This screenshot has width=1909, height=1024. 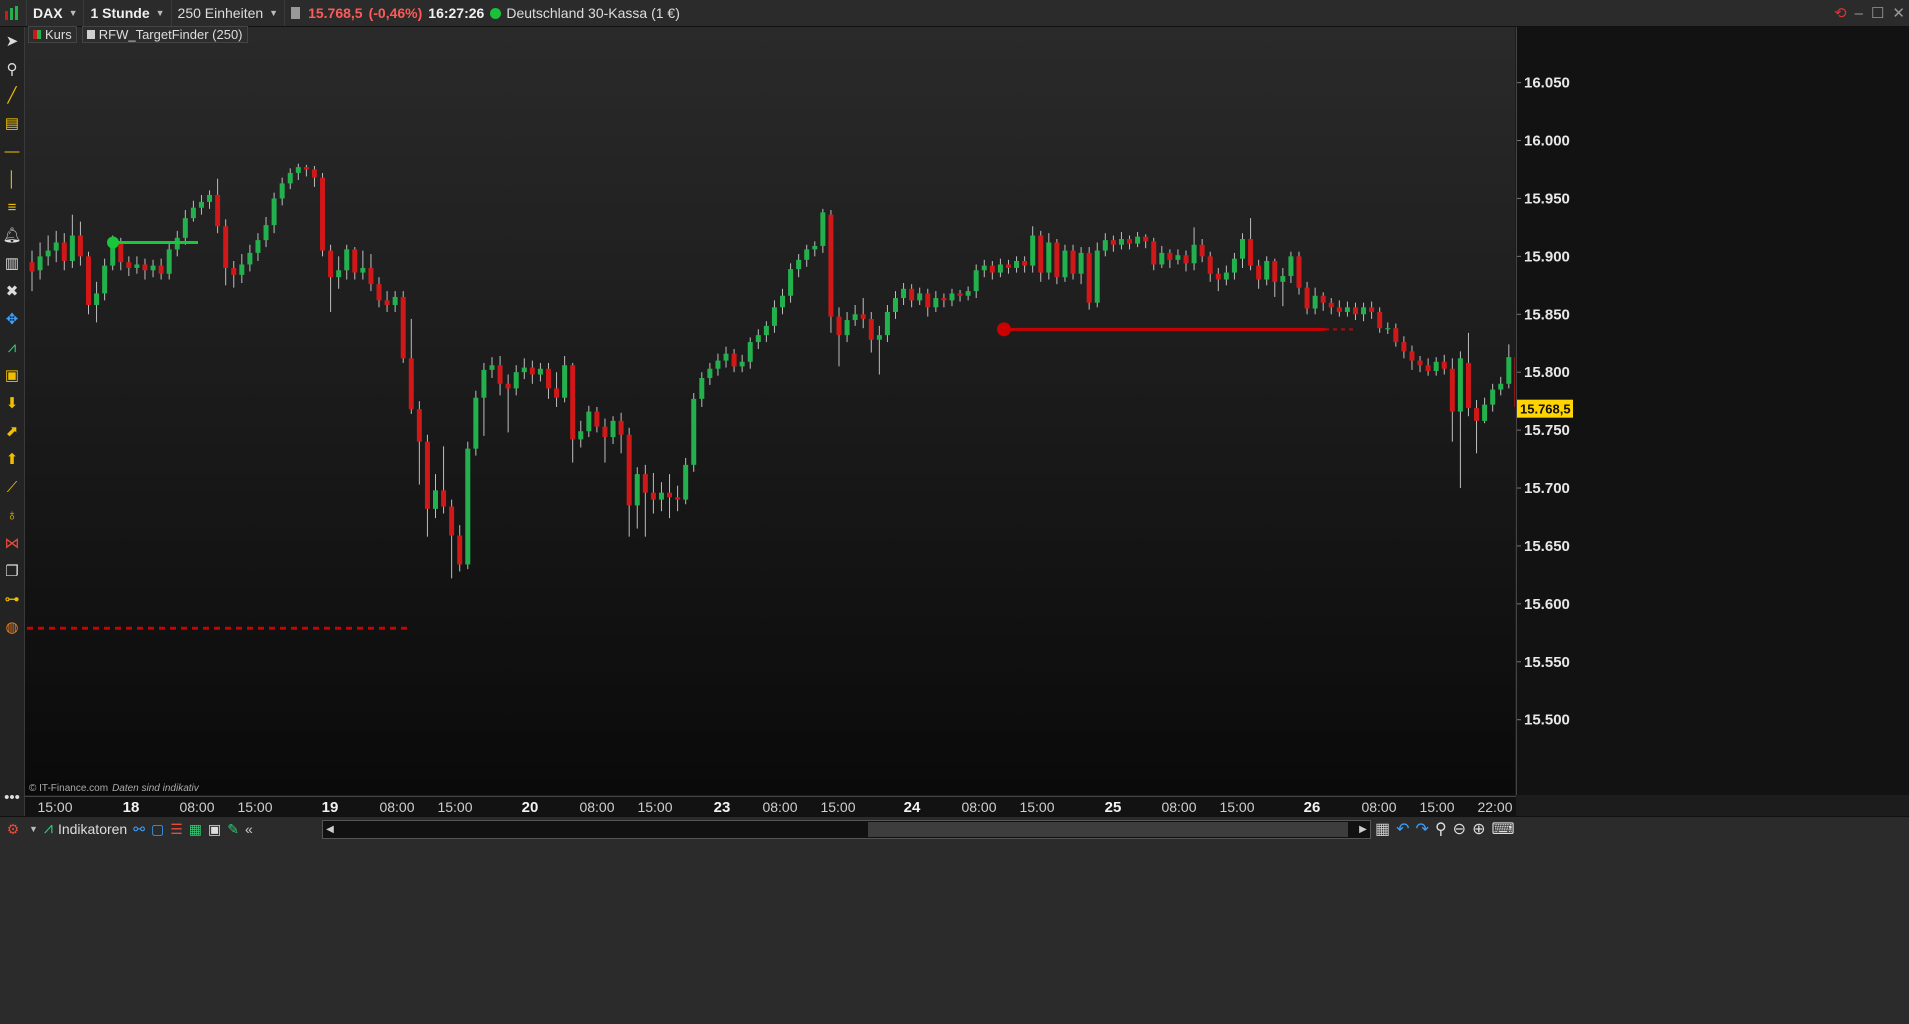 What do you see at coordinates (128, 13) in the screenshot?
I see `timeframe-selector: 1 Stunde ▼` at bounding box center [128, 13].